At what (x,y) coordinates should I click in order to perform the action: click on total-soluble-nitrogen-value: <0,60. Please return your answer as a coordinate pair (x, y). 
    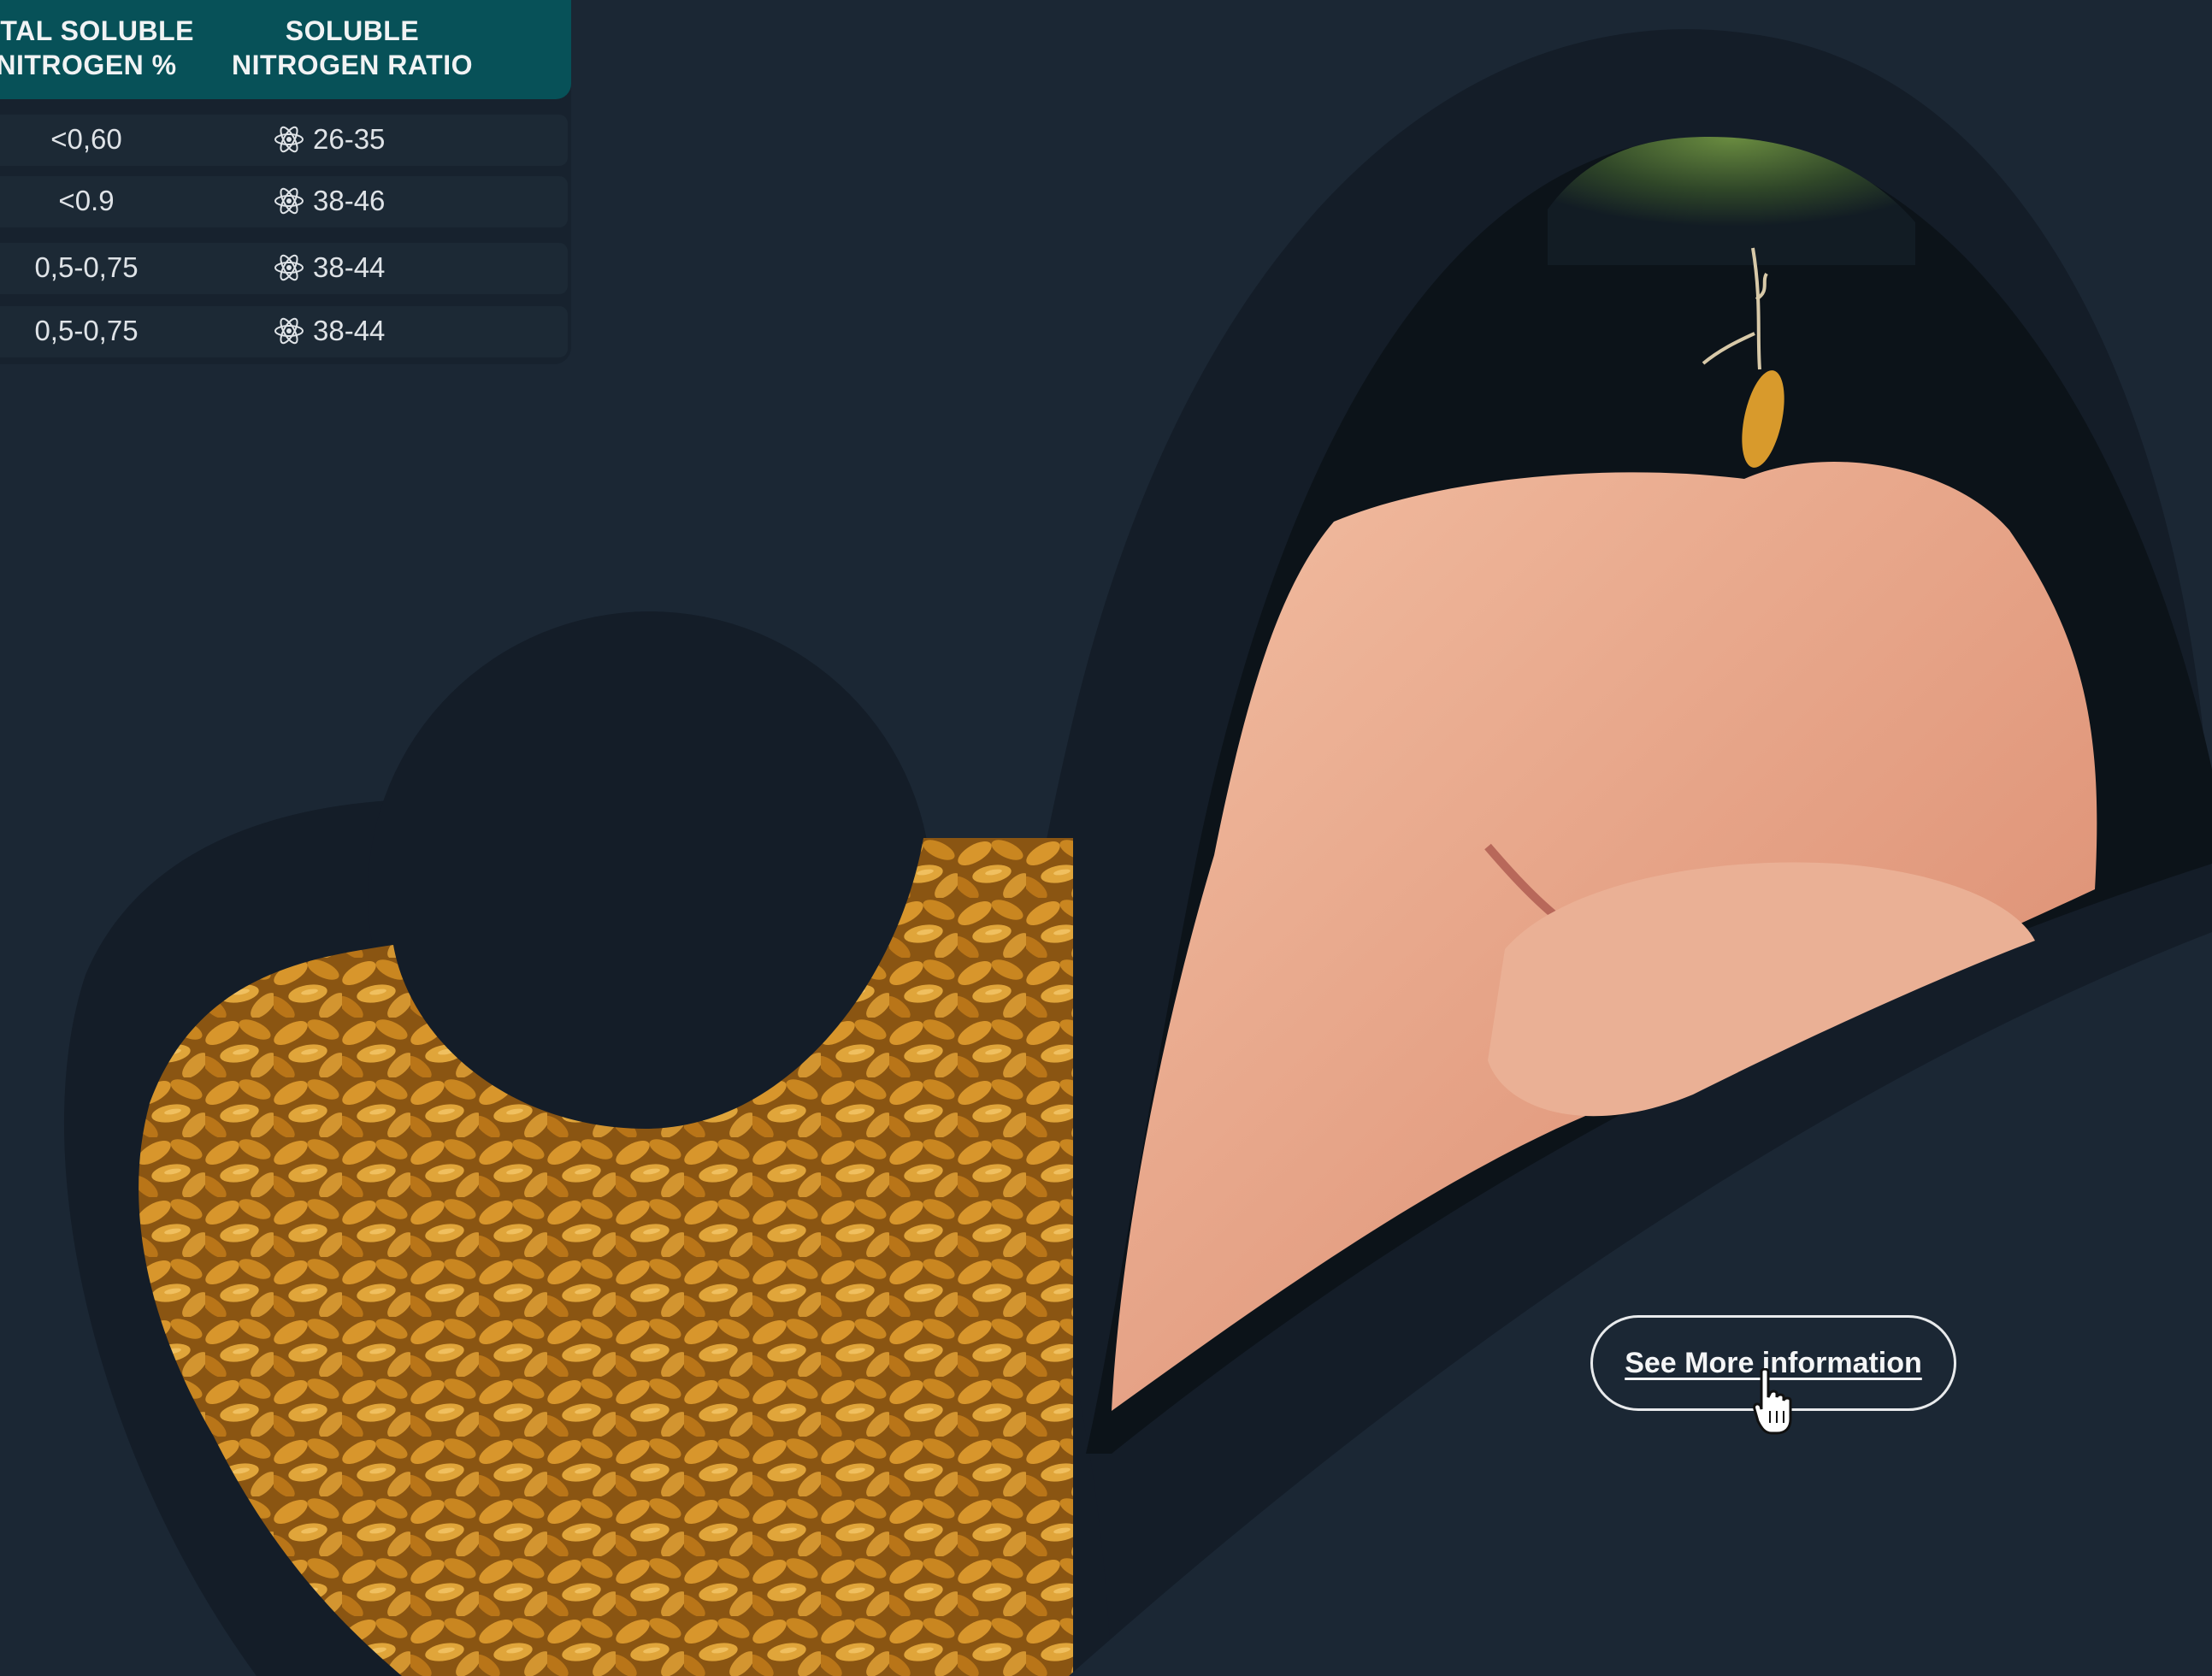
    Looking at the image, I should click on (86, 139).